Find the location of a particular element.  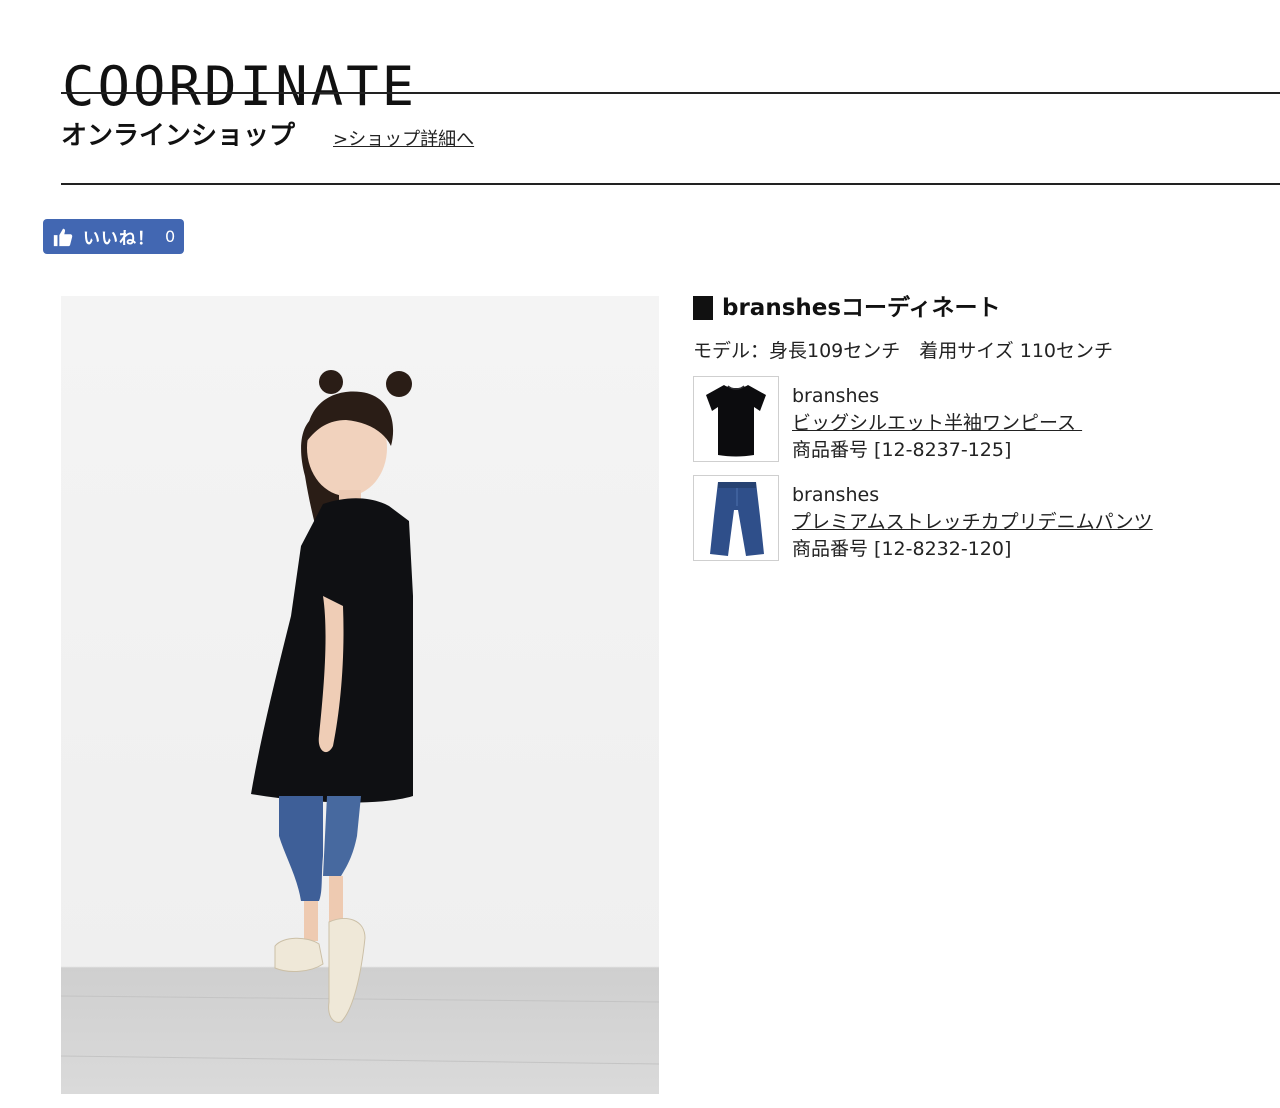

shop-heading: オンラインショップ is located at coordinates (178, 136).